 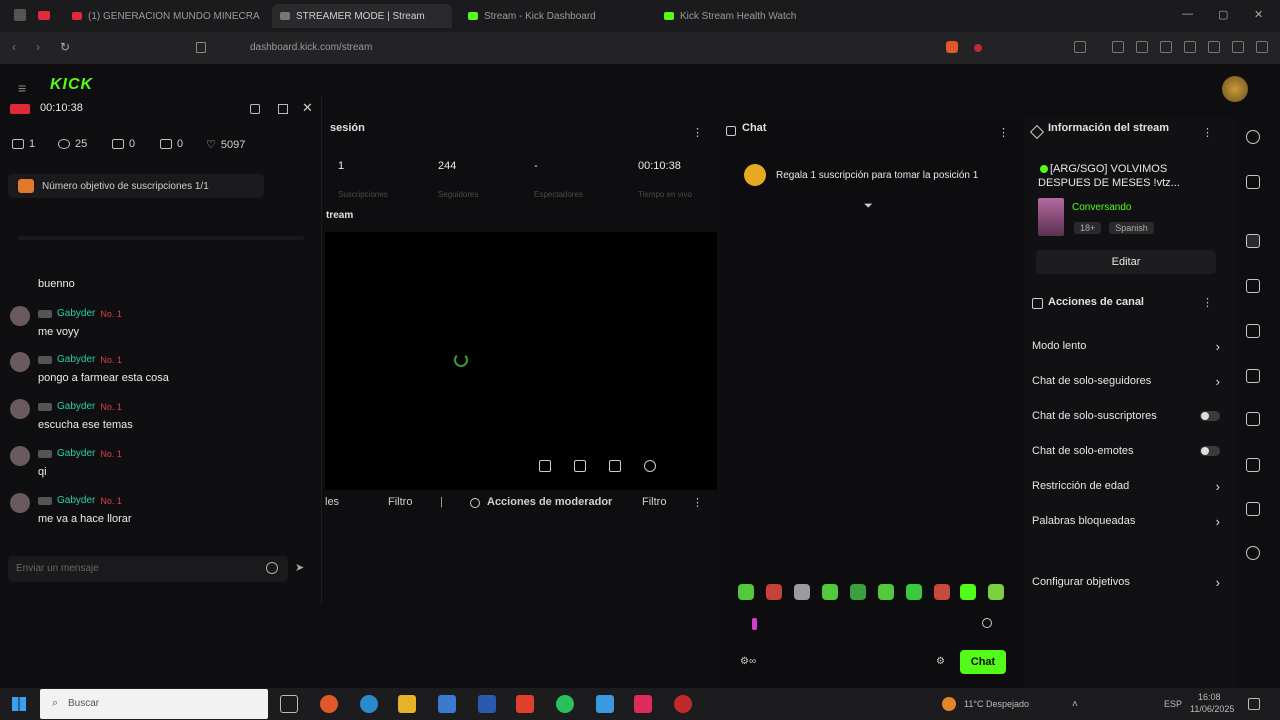 What do you see at coordinates (521, 361) in the screenshot?
I see `stream-preview` at bounding box center [521, 361].